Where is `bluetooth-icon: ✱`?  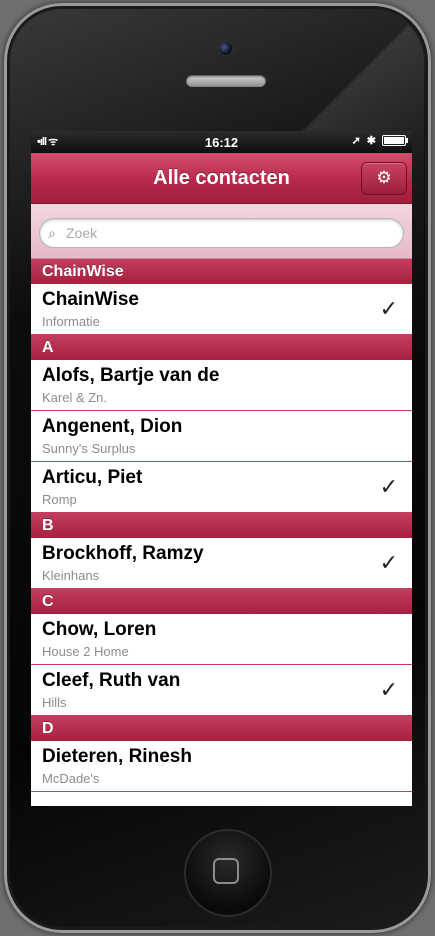
bluetooth-icon: ✱ is located at coordinates (371, 141).